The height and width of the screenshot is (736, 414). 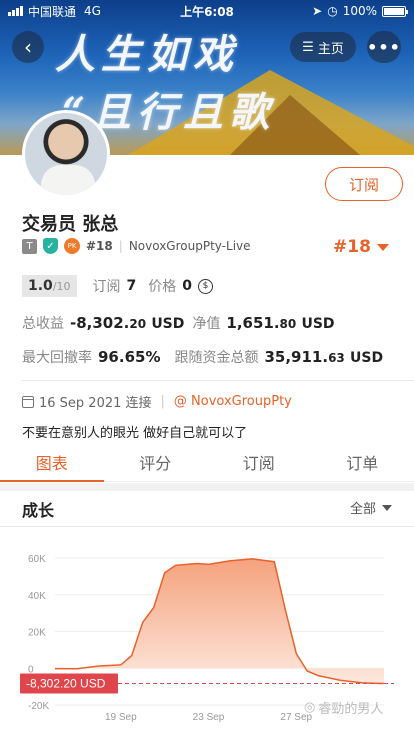 What do you see at coordinates (364, 184) in the screenshot?
I see `subscribe-button: 订阅` at bounding box center [364, 184].